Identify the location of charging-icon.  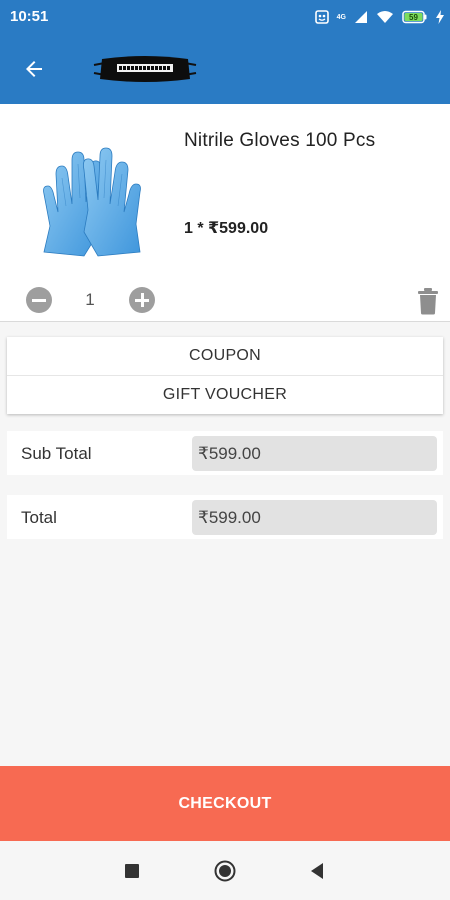
(440, 17).